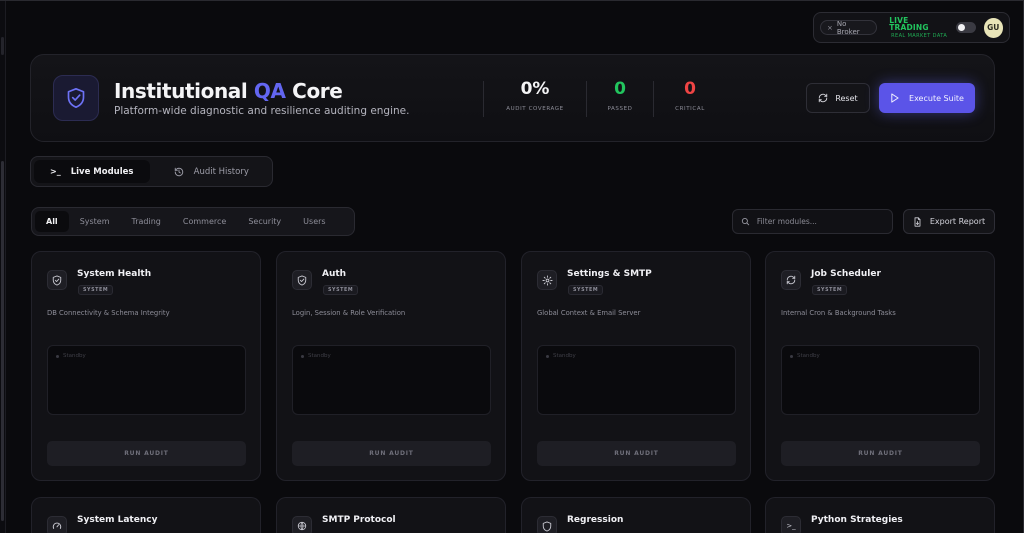  Describe the element at coordinates (184, 91) in the screenshot. I see `title-prefix: Institutional` at that location.